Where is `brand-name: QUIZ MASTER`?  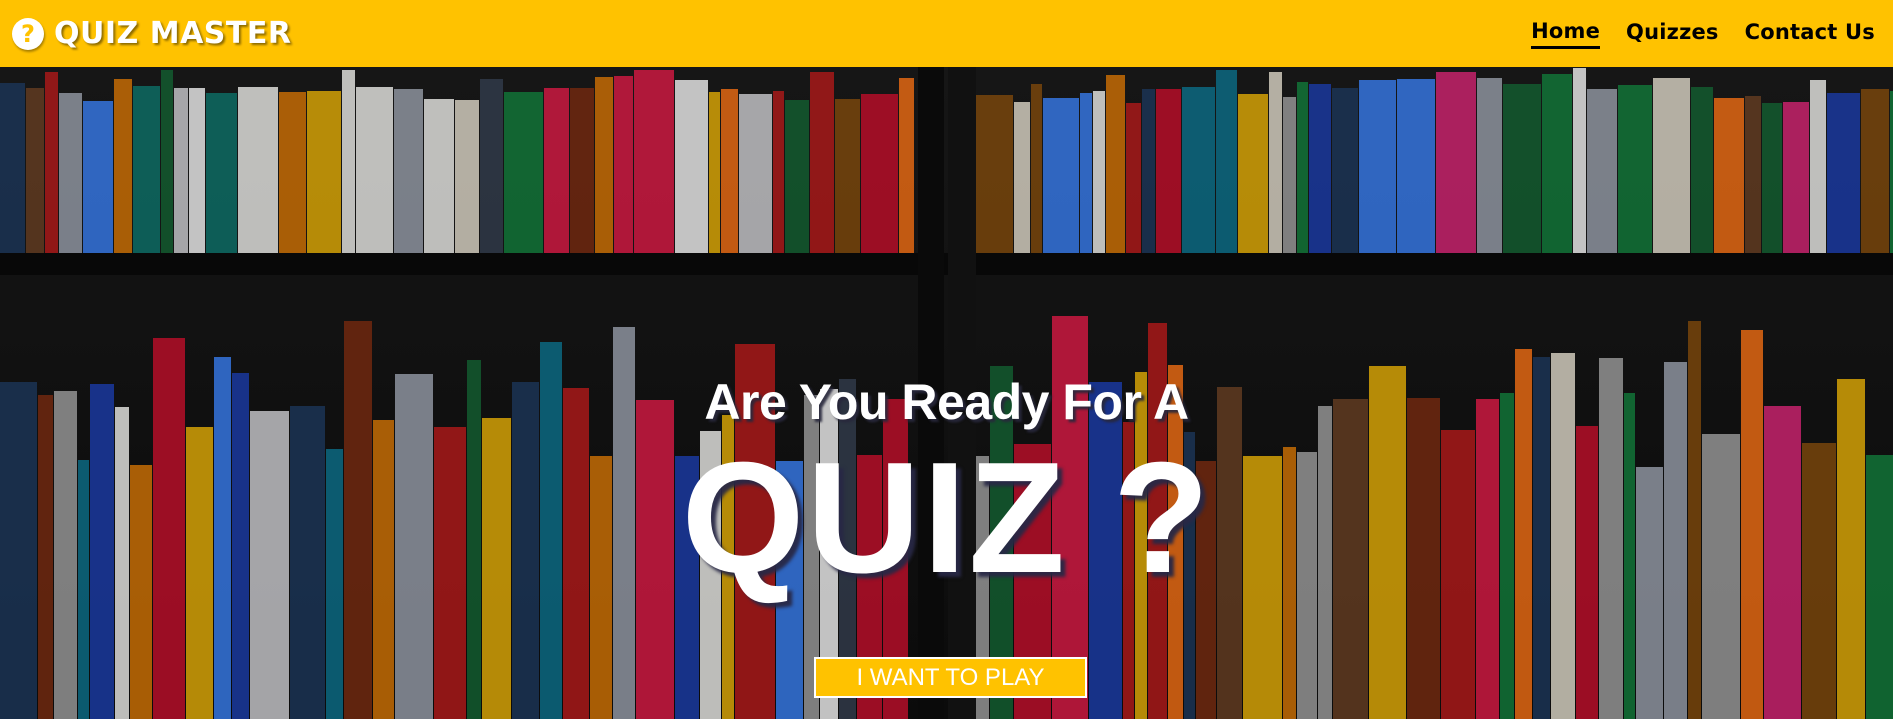 brand-name: QUIZ MASTER is located at coordinates (173, 33).